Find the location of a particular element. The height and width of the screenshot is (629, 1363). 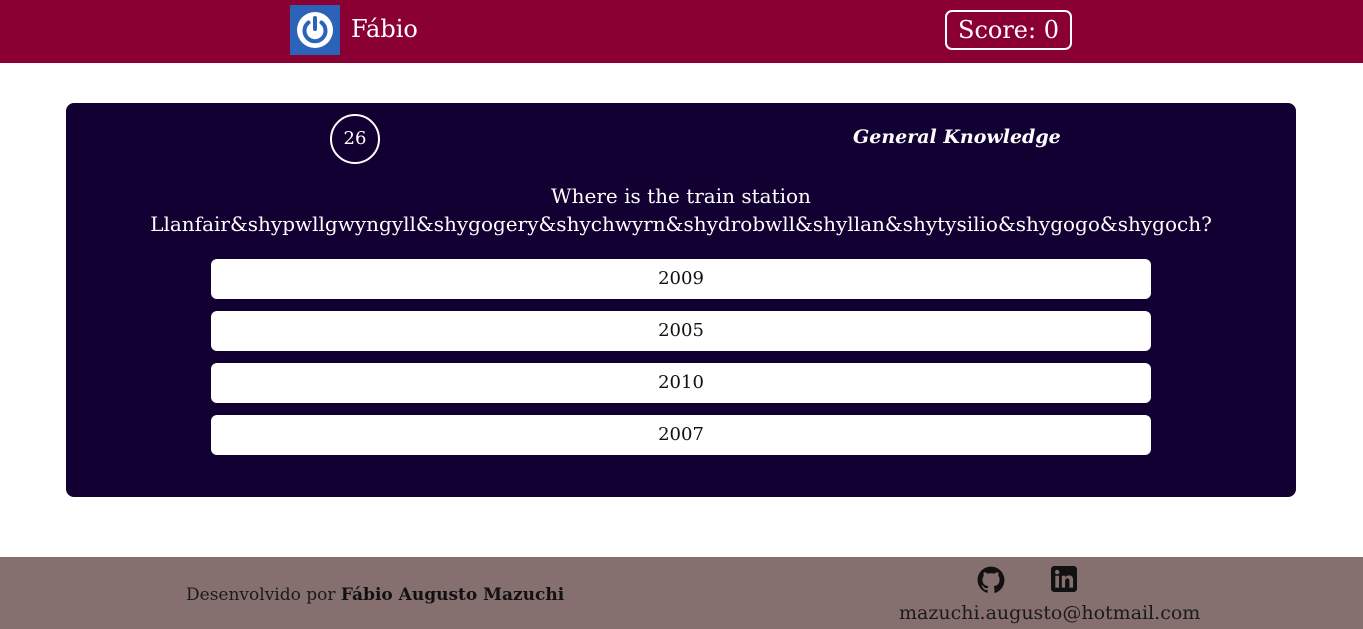

linkedin-link is located at coordinates (1064, 579).